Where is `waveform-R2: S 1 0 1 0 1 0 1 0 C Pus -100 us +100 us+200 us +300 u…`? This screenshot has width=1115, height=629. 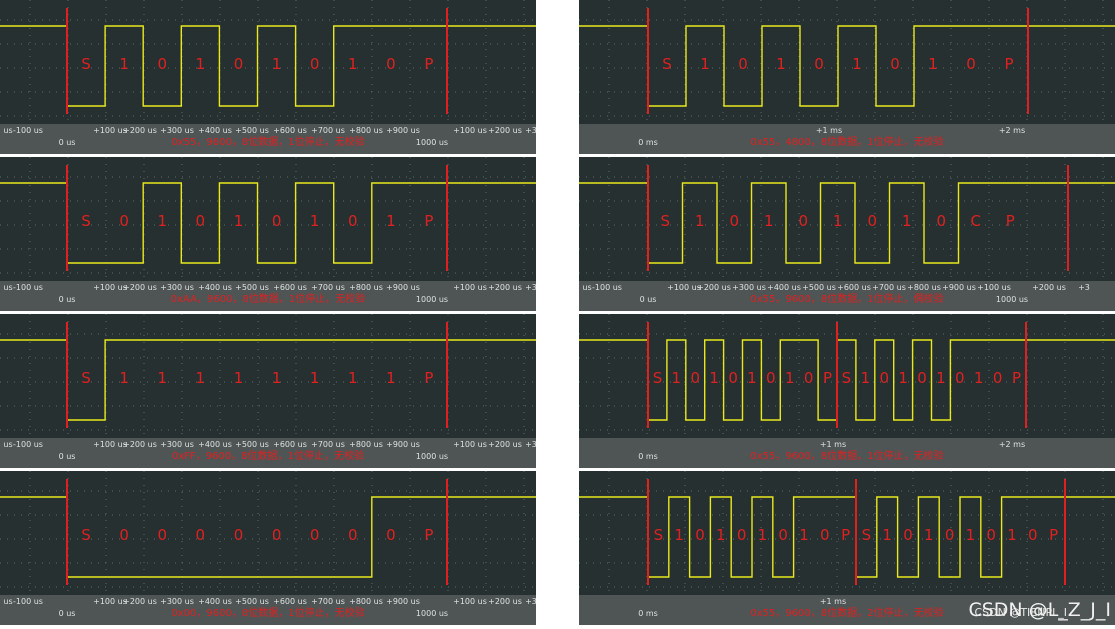
waveform-R2: S 1 0 1 0 1 0 1 0 C Pus -100 us +100 us+200 us +300 u… is located at coordinates (847, 234).